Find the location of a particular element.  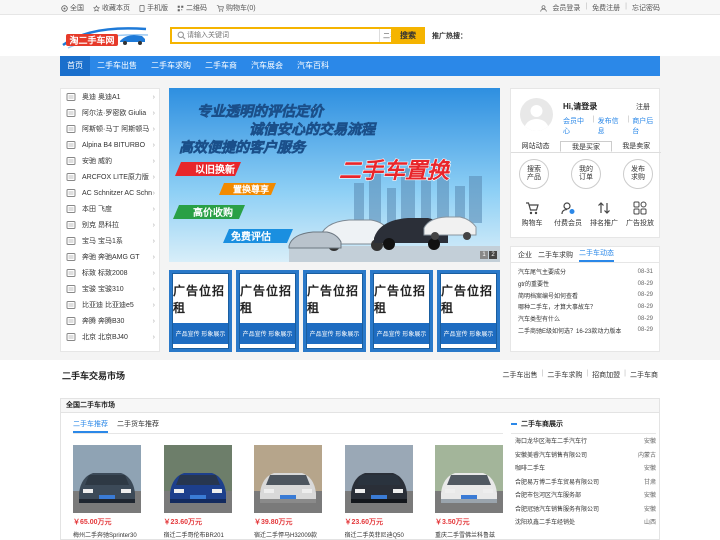

sidebar-brand-item: 别克 昂科拉 › is located at coordinates (110, 225).